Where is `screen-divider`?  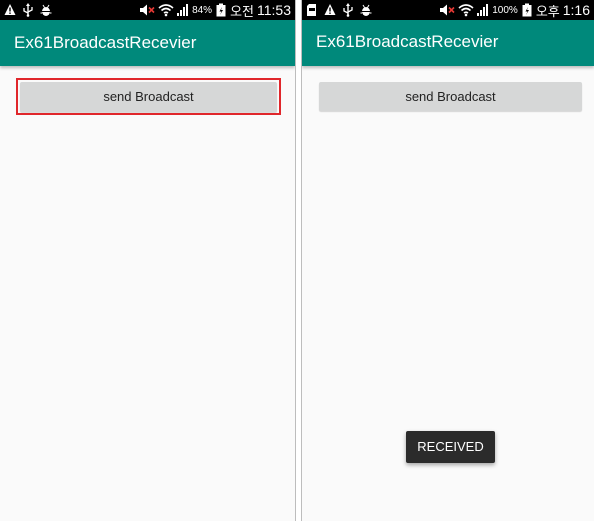
screen-divider is located at coordinates (298, 260).